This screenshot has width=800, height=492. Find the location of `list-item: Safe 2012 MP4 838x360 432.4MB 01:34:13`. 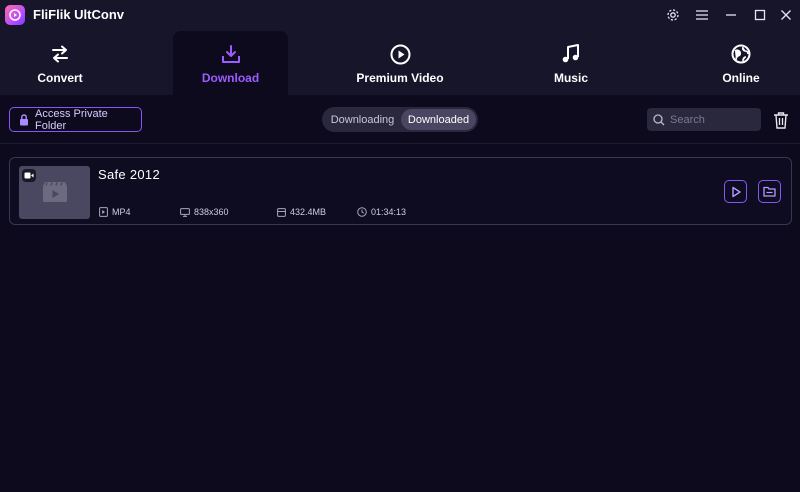

list-item: Safe 2012 MP4 838x360 432.4MB 01:34:13 is located at coordinates (400, 191).